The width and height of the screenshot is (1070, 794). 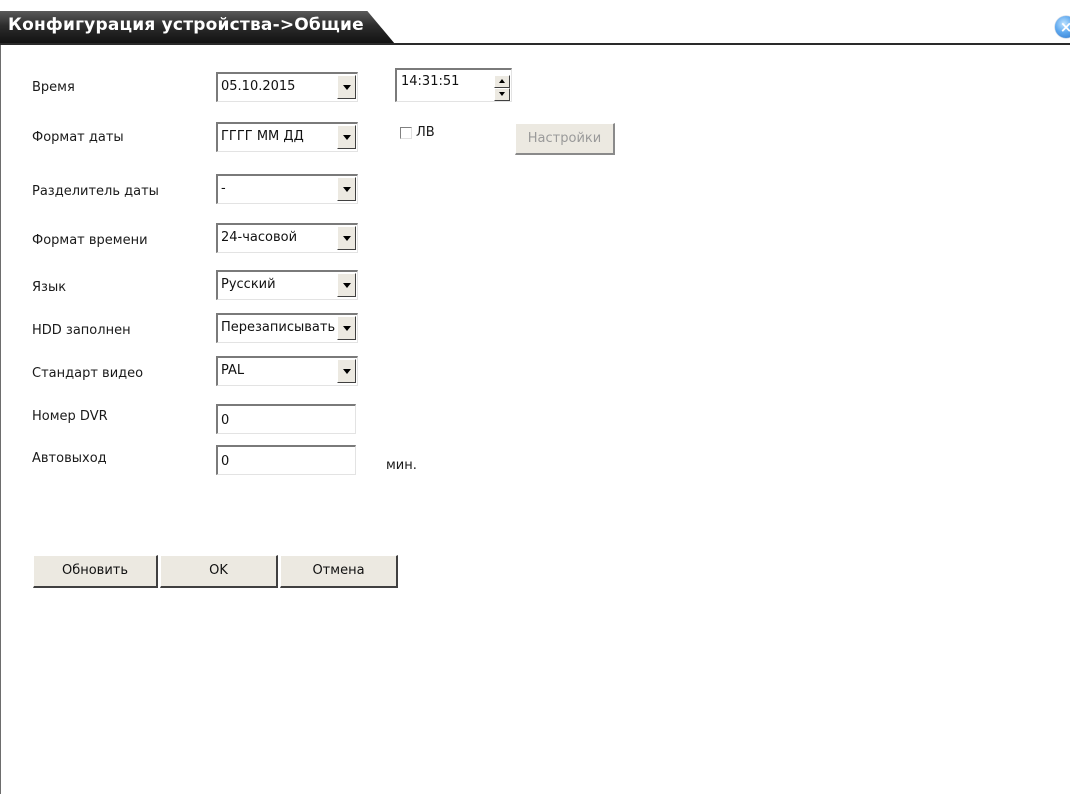 I want to click on video-standard-value: PAL, so click(x=233, y=370).